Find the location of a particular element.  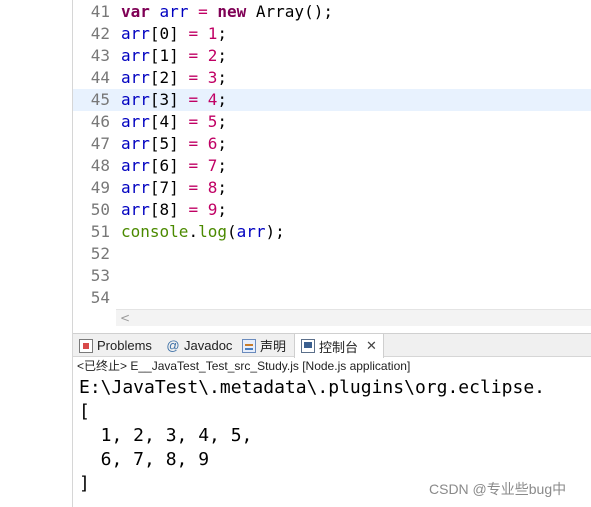

code-token: 6 is located at coordinates (212, 143).